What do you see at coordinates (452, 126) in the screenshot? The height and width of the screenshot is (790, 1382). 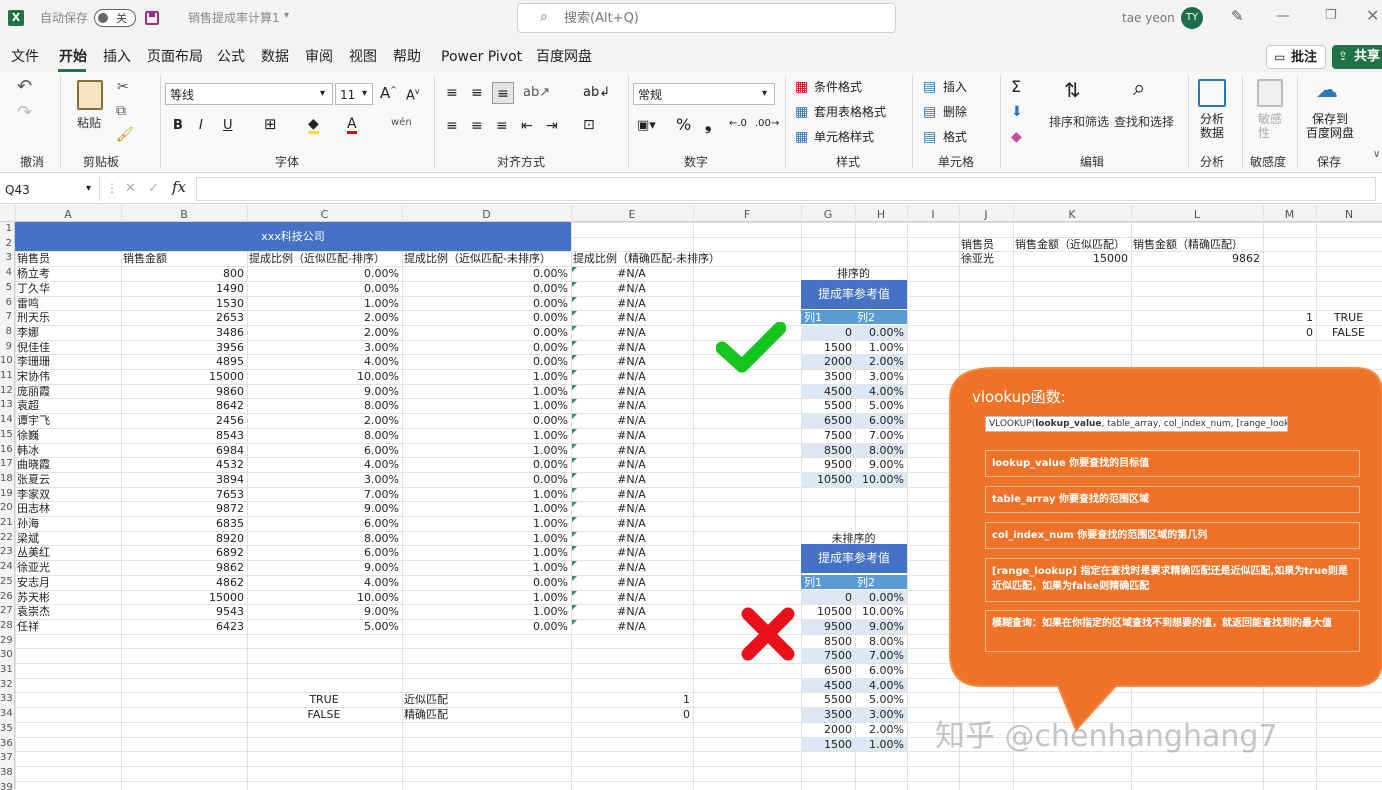 I see `align-left-icon: ≡` at bounding box center [452, 126].